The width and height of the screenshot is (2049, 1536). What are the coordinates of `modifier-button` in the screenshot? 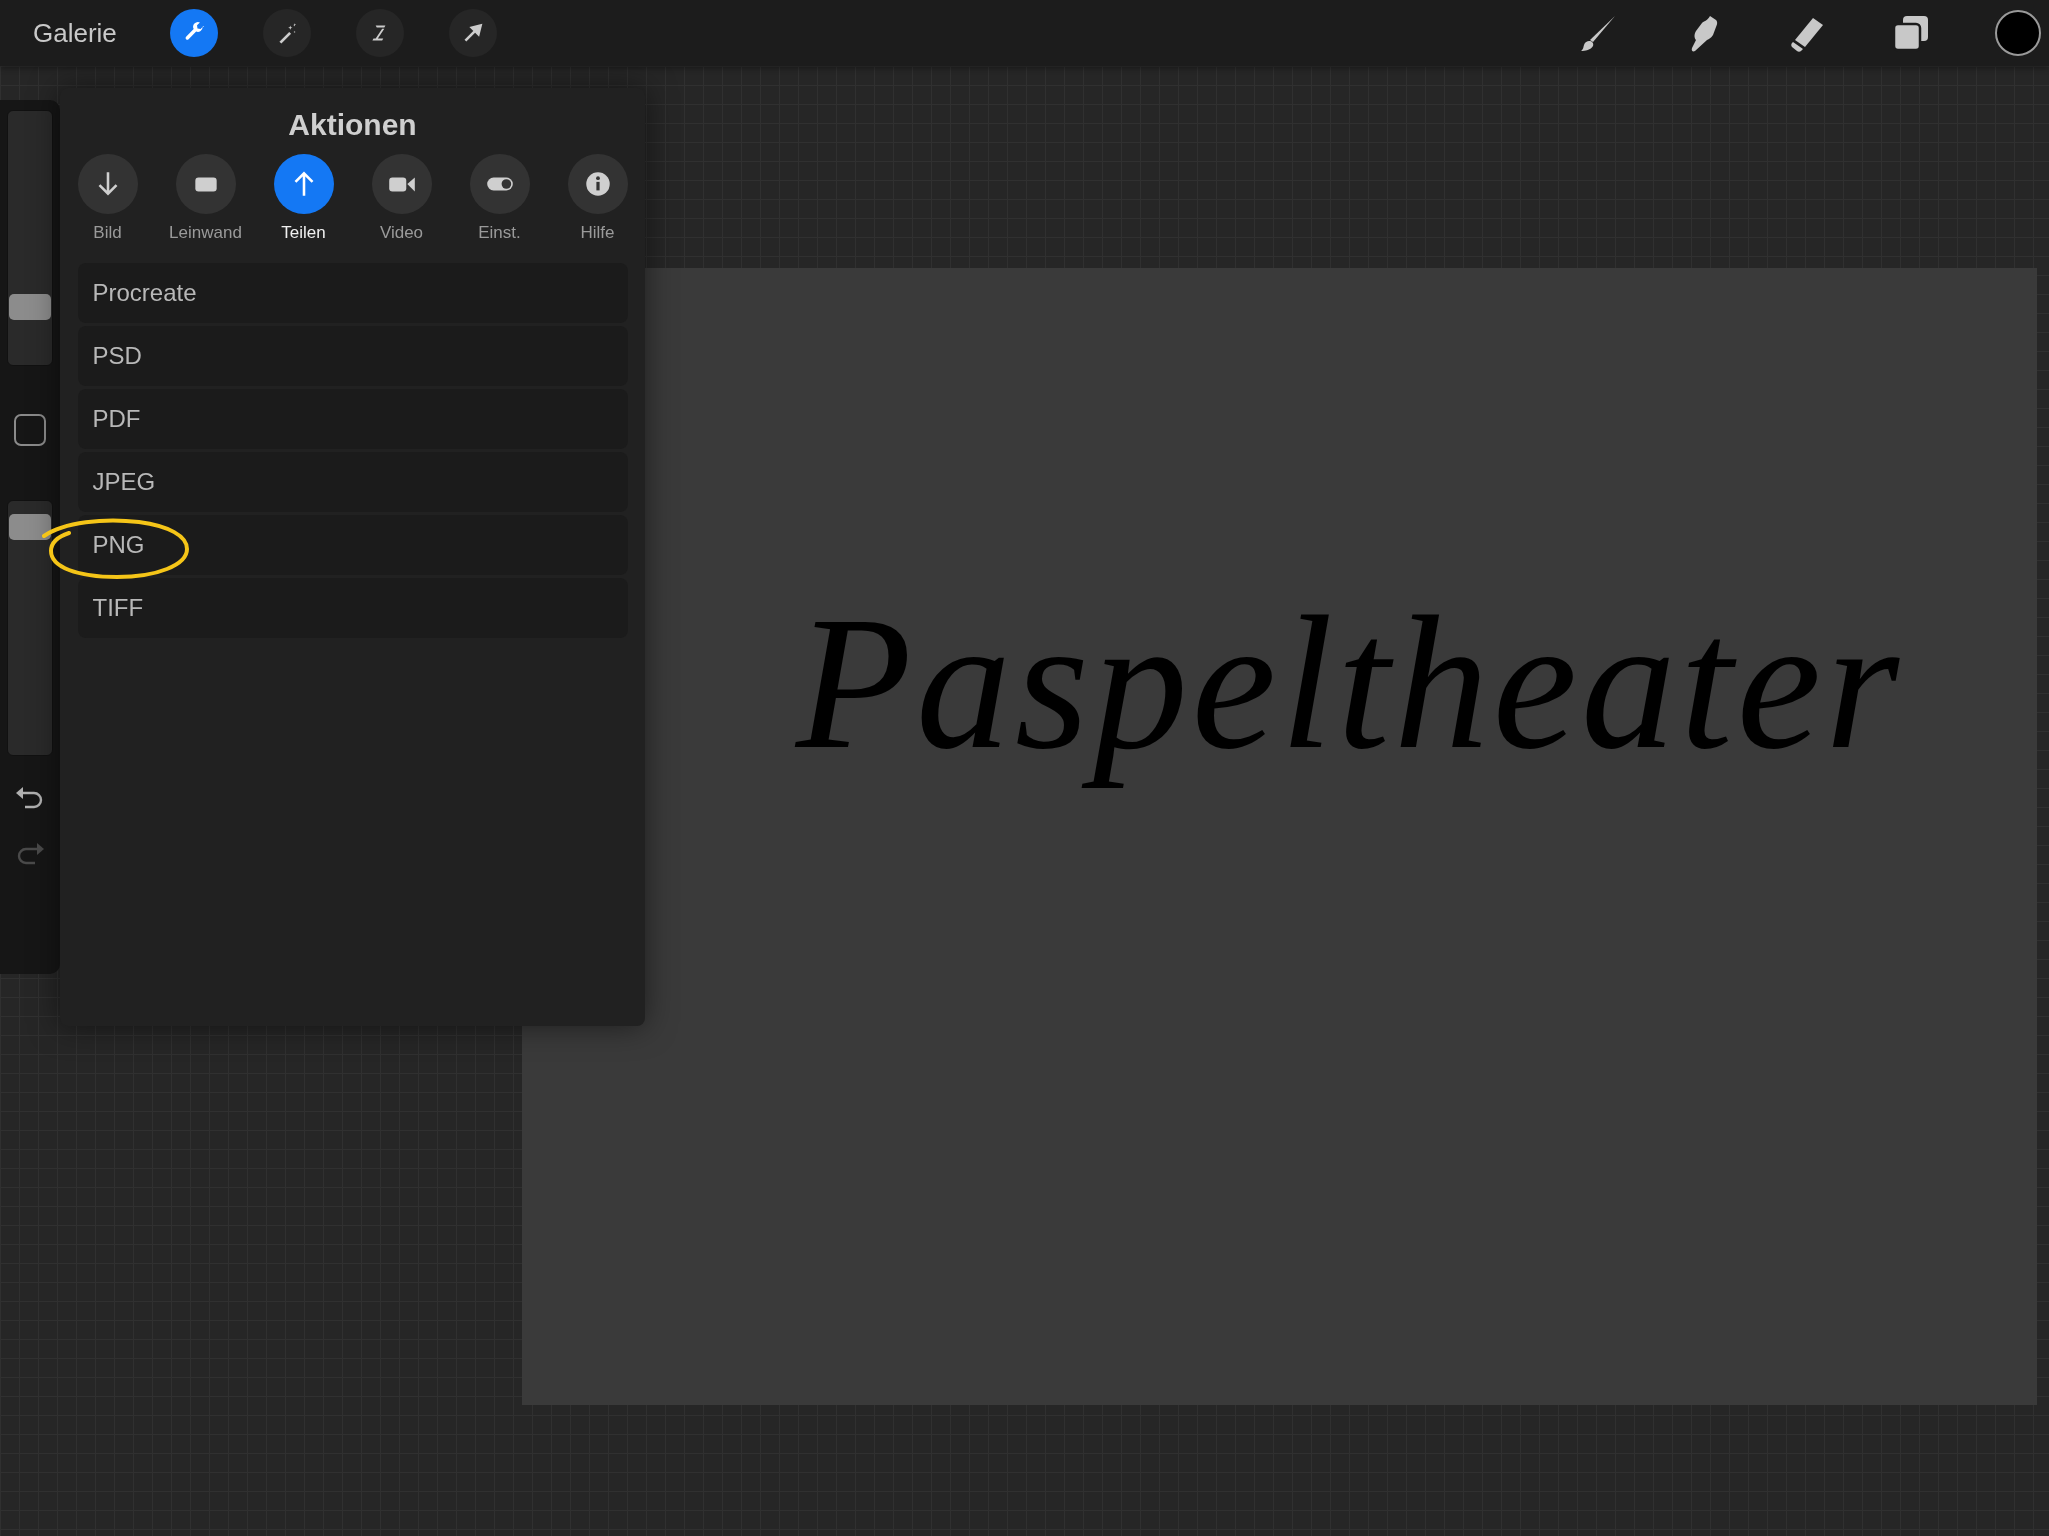 It's located at (30, 430).